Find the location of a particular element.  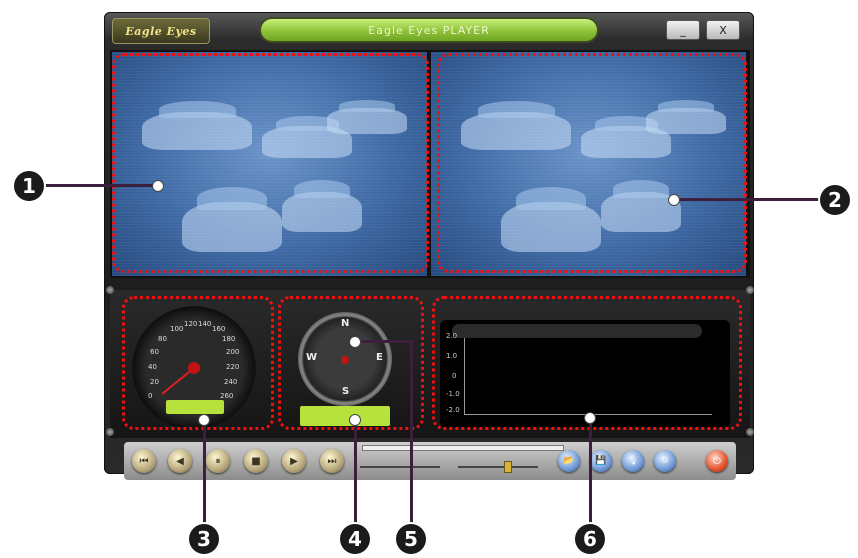

volume-slider is located at coordinates (400, 467).